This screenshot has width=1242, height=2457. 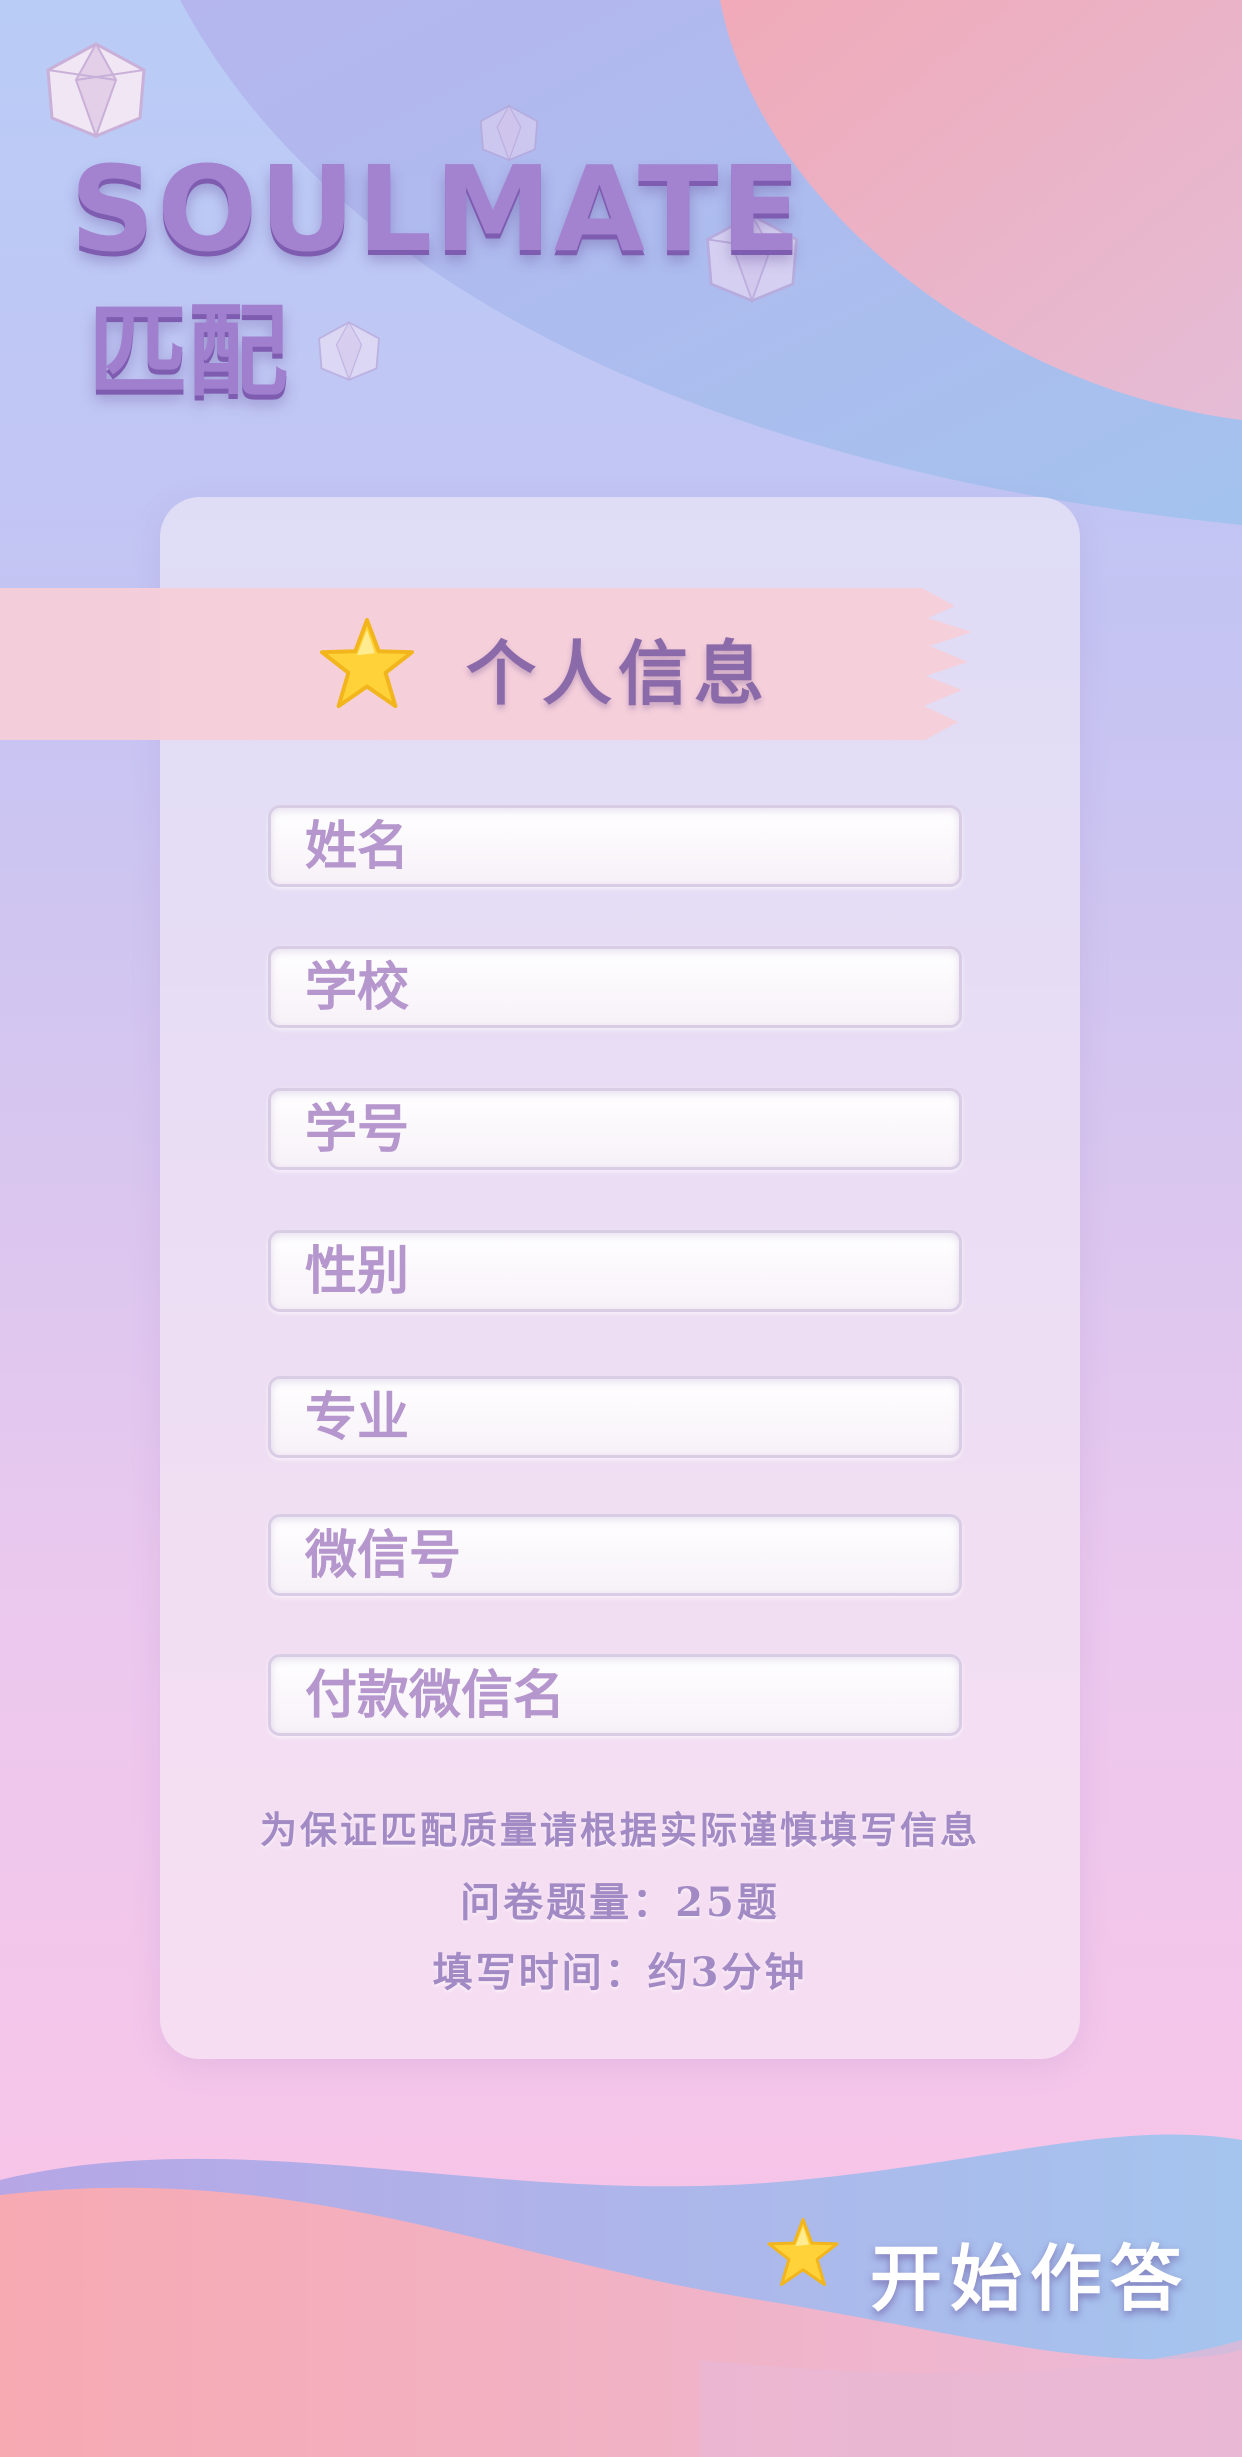 What do you see at coordinates (618, 673) in the screenshot?
I see `section-title: 个人信息` at bounding box center [618, 673].